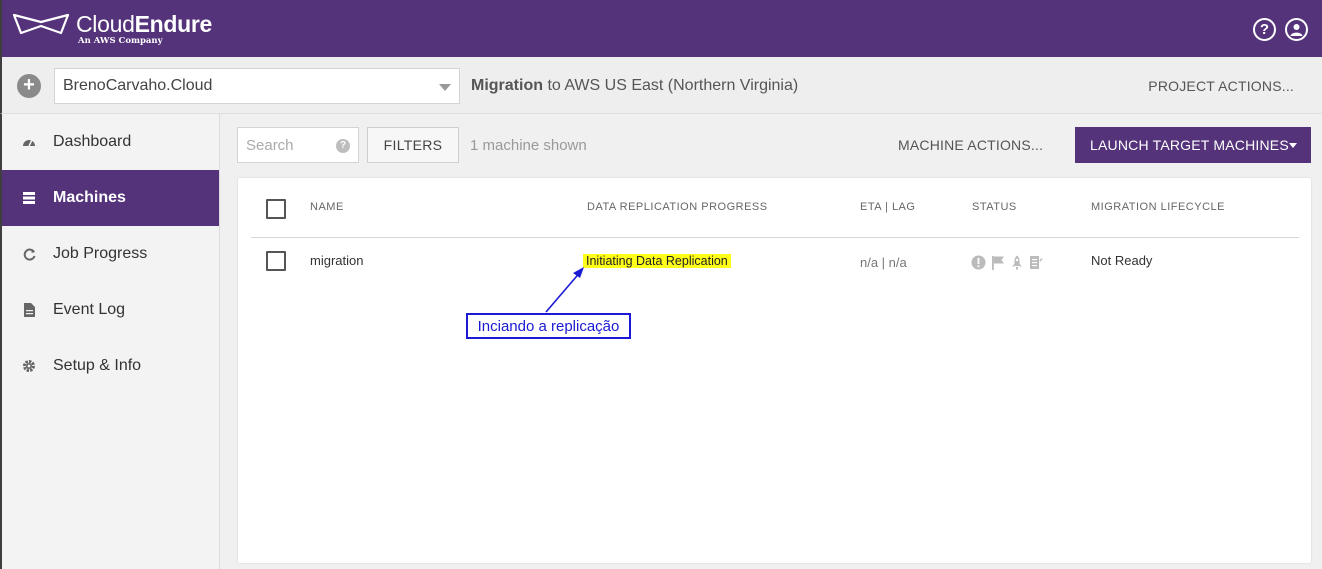 The height and width of the screenshot is (569, 1322). I want to click on eta-lag-value: n/a | n/a, so click(883, 262).